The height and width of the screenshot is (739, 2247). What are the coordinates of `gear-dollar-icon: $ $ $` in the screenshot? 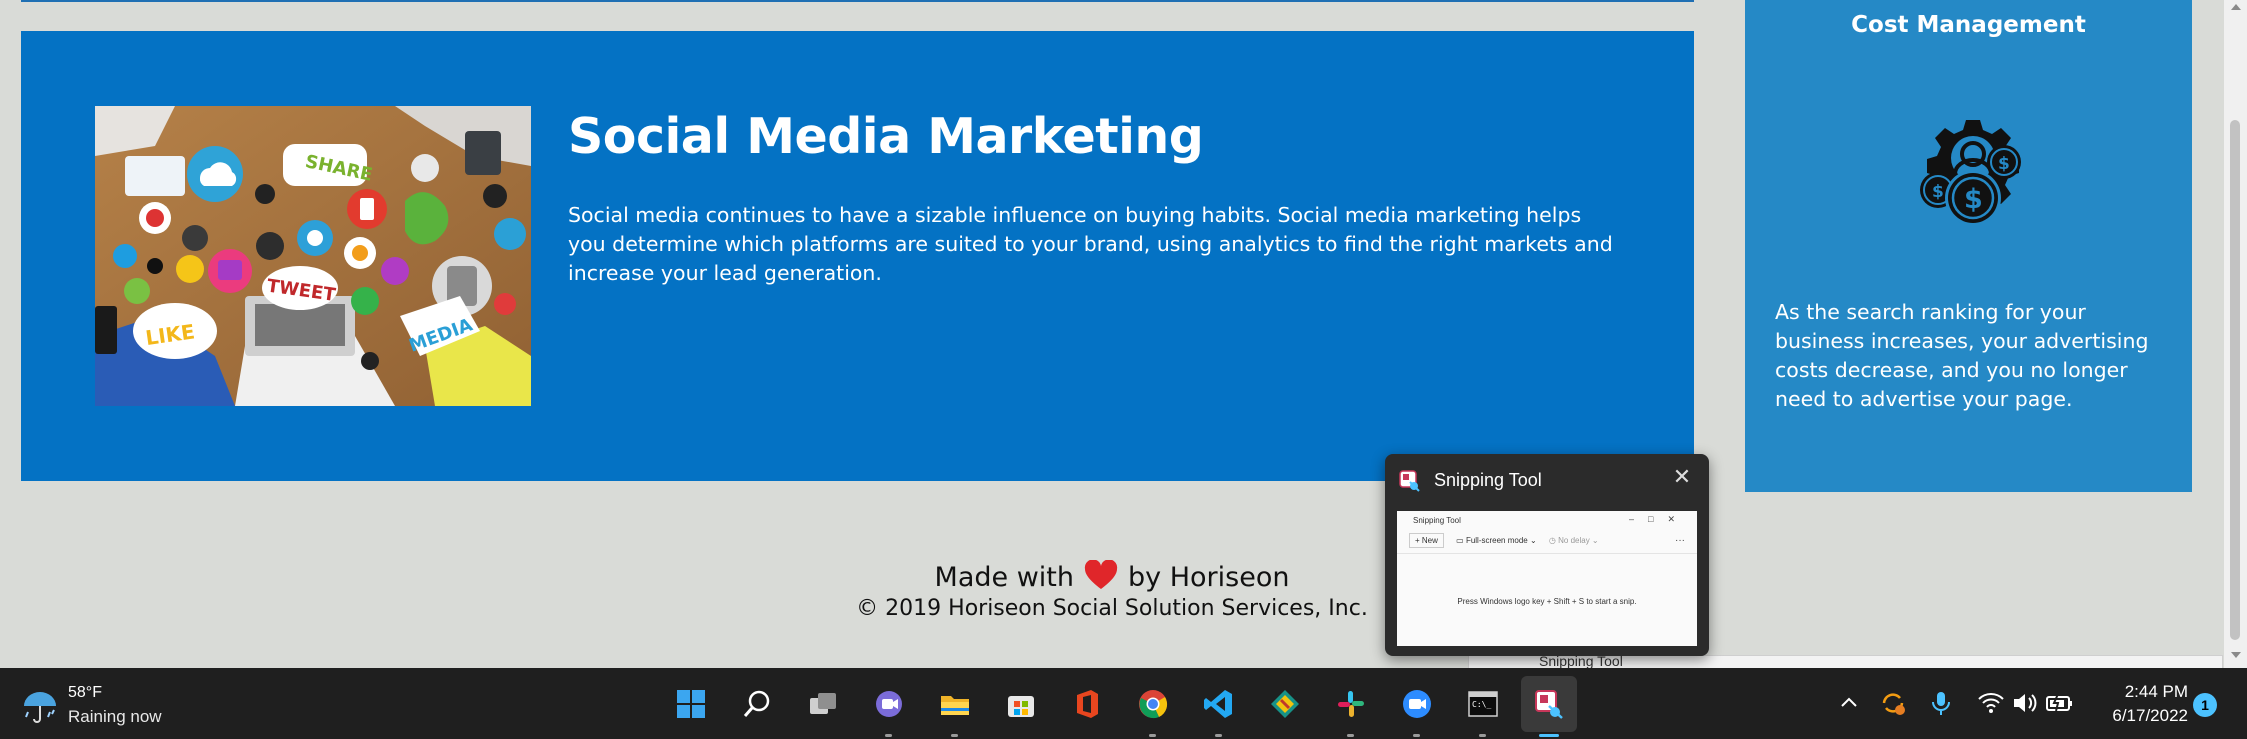 It's located at (1973, 170).